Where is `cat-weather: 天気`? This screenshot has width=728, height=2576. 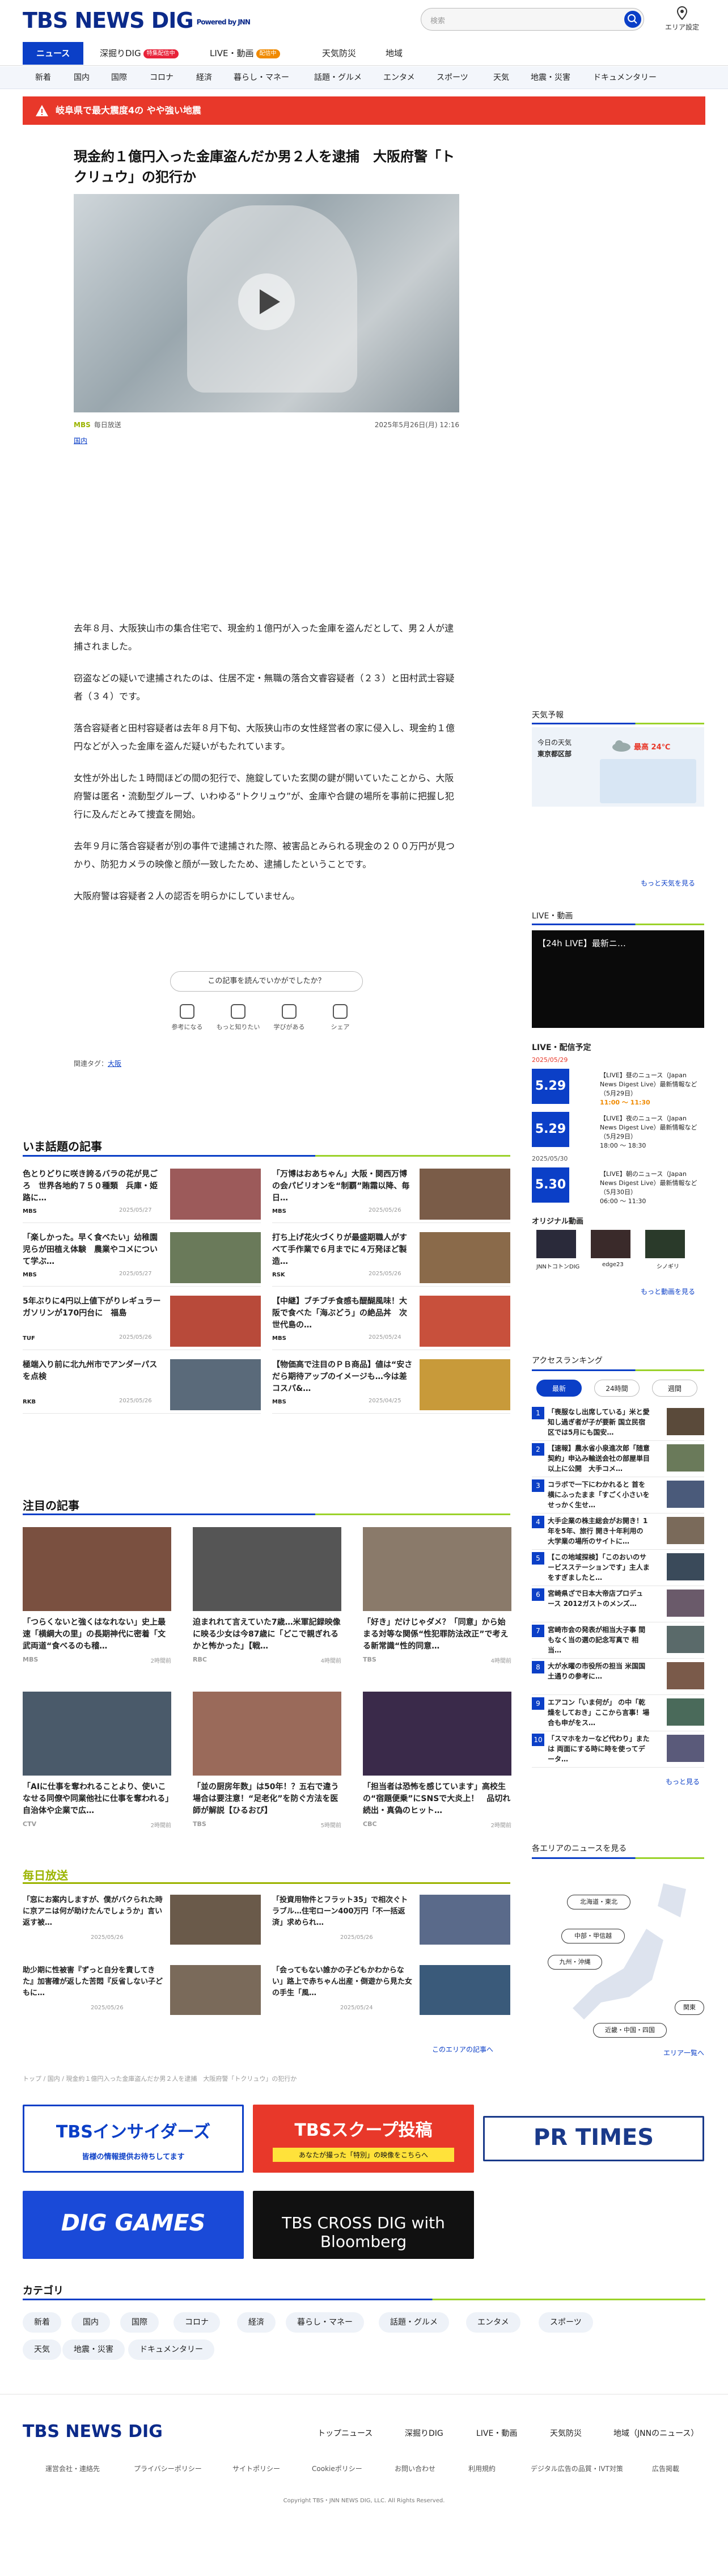
cat-weather: 天気 is located at coordinates (501, 77).